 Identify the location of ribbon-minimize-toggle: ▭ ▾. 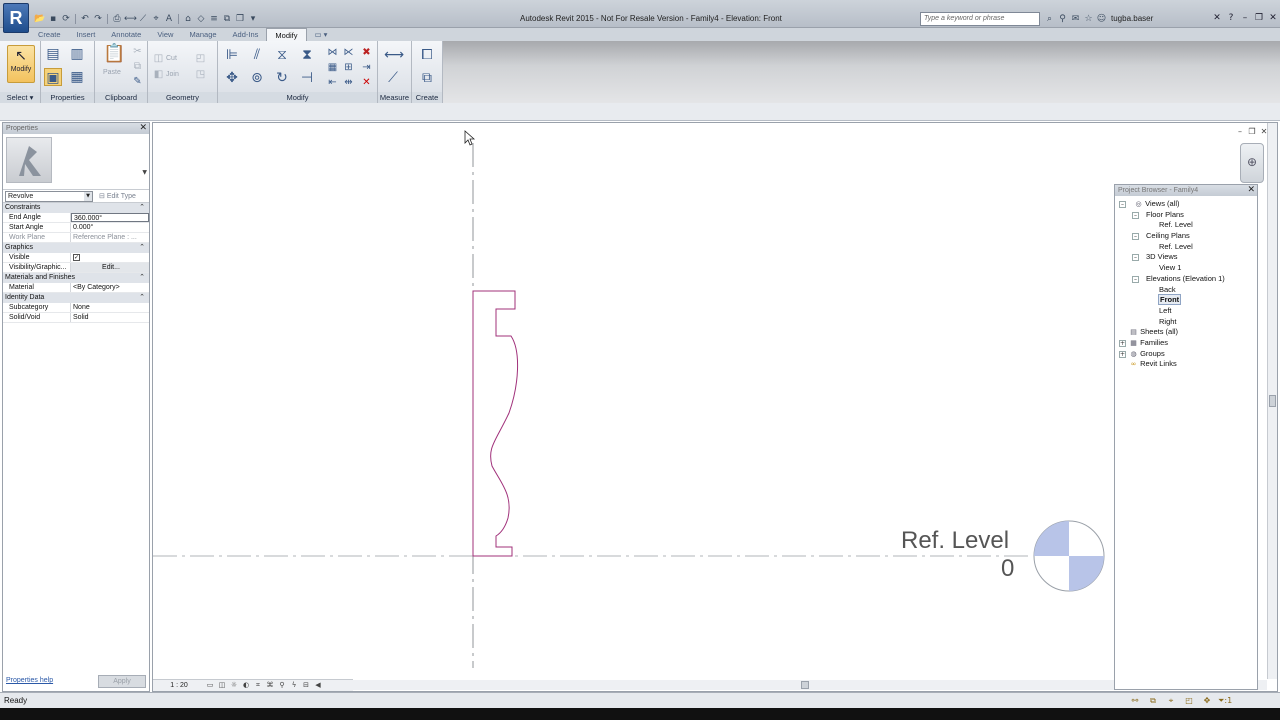
(321, 35).